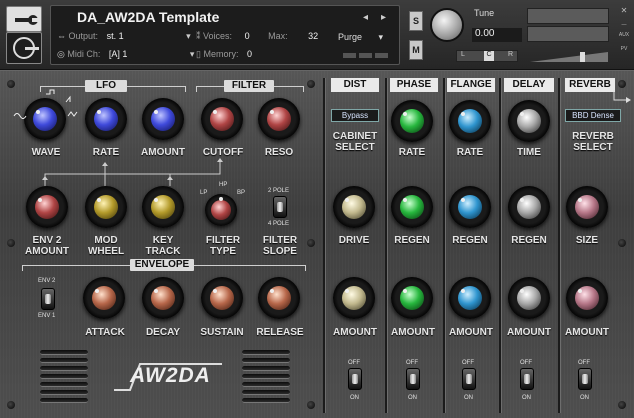 This screenshot has width=634, height=418. I want to click on lfo-amount-label: AMOUNT, so click(163, 152).